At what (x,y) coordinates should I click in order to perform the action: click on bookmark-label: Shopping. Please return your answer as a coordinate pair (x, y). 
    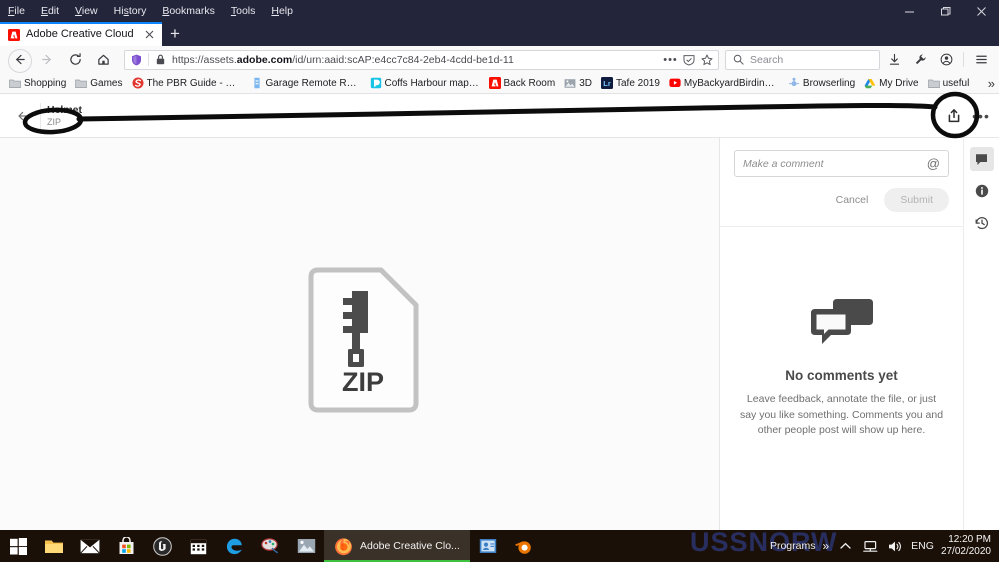
    Looking at the image, I should click on (45, 83).